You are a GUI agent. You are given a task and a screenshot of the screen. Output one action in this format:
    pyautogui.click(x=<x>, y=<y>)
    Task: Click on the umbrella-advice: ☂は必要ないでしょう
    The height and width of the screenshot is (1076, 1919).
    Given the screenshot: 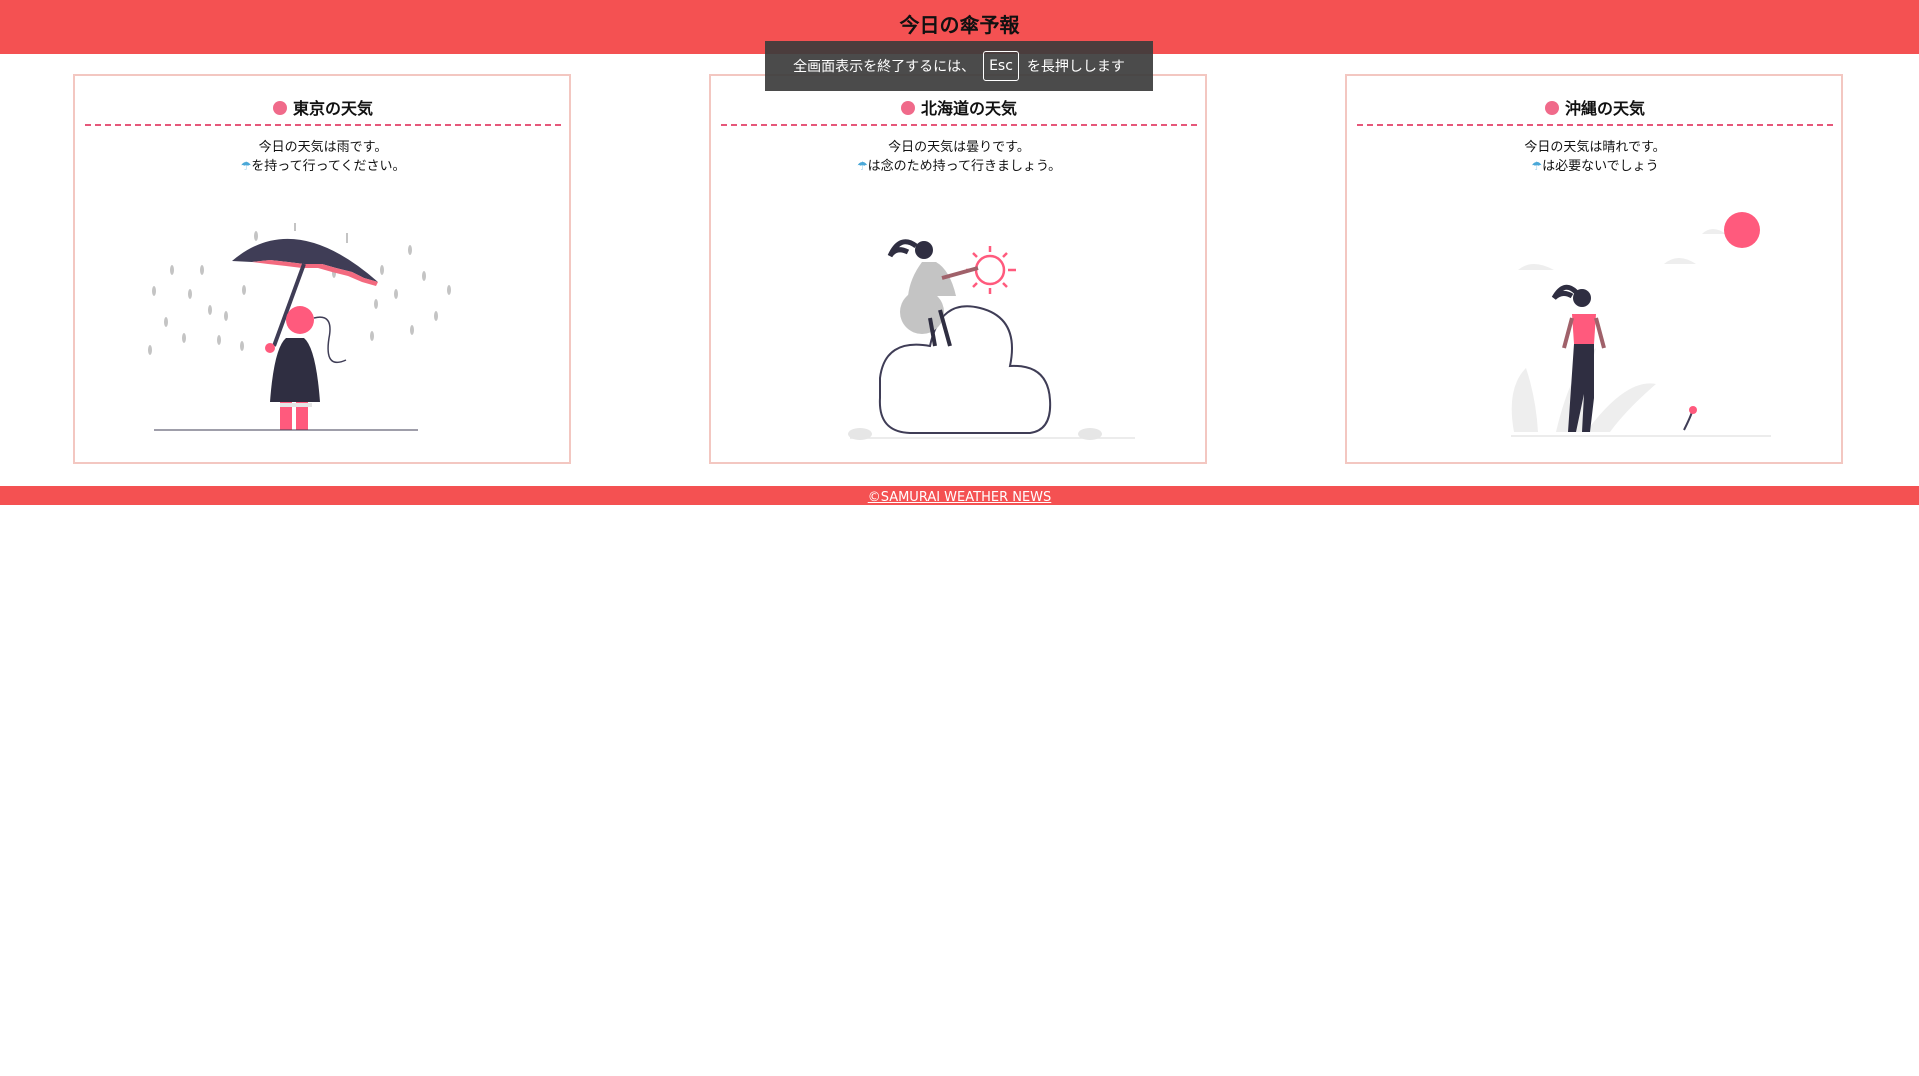 What is the action you would take?
    pyautogui.click(x=1595, y=166)
    